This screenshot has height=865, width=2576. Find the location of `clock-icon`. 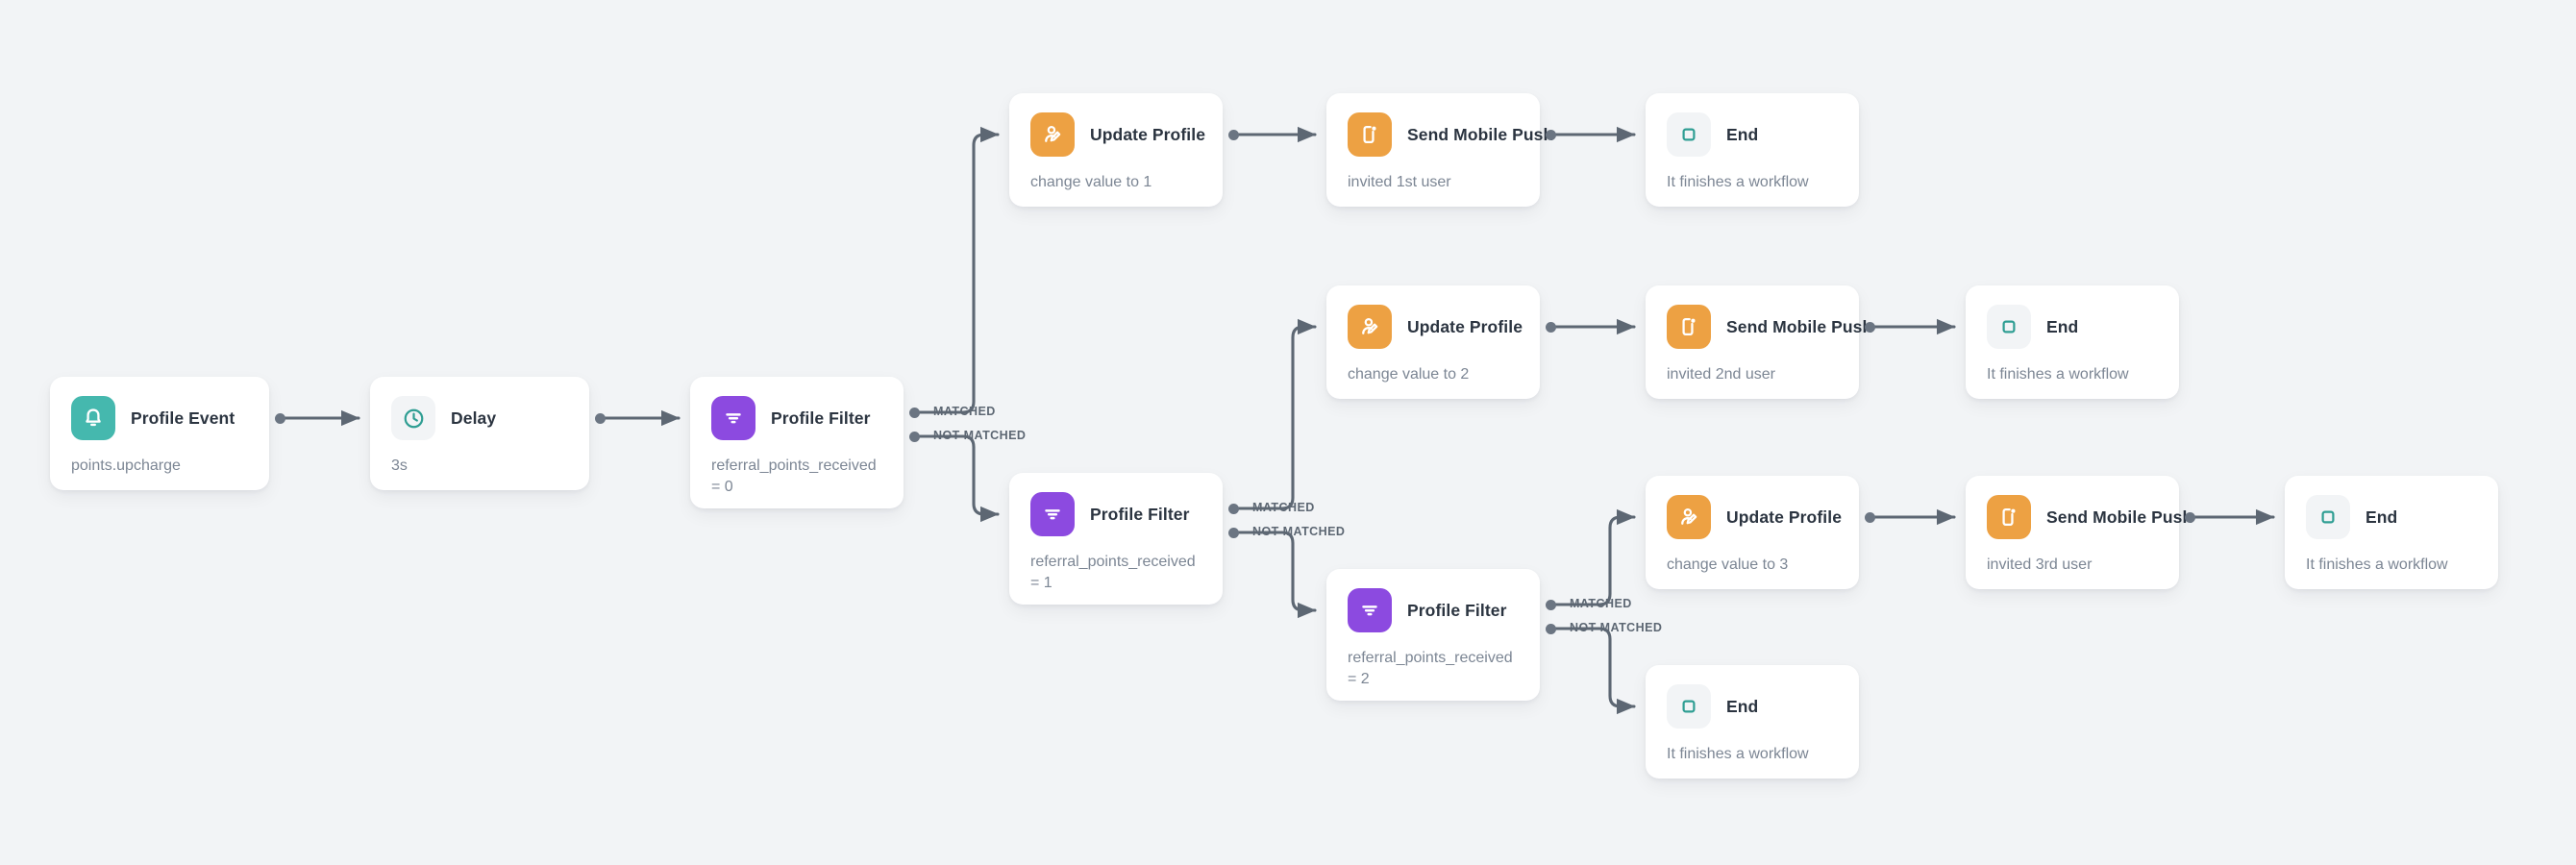

clock-icon is located at coordinates (413, 418).